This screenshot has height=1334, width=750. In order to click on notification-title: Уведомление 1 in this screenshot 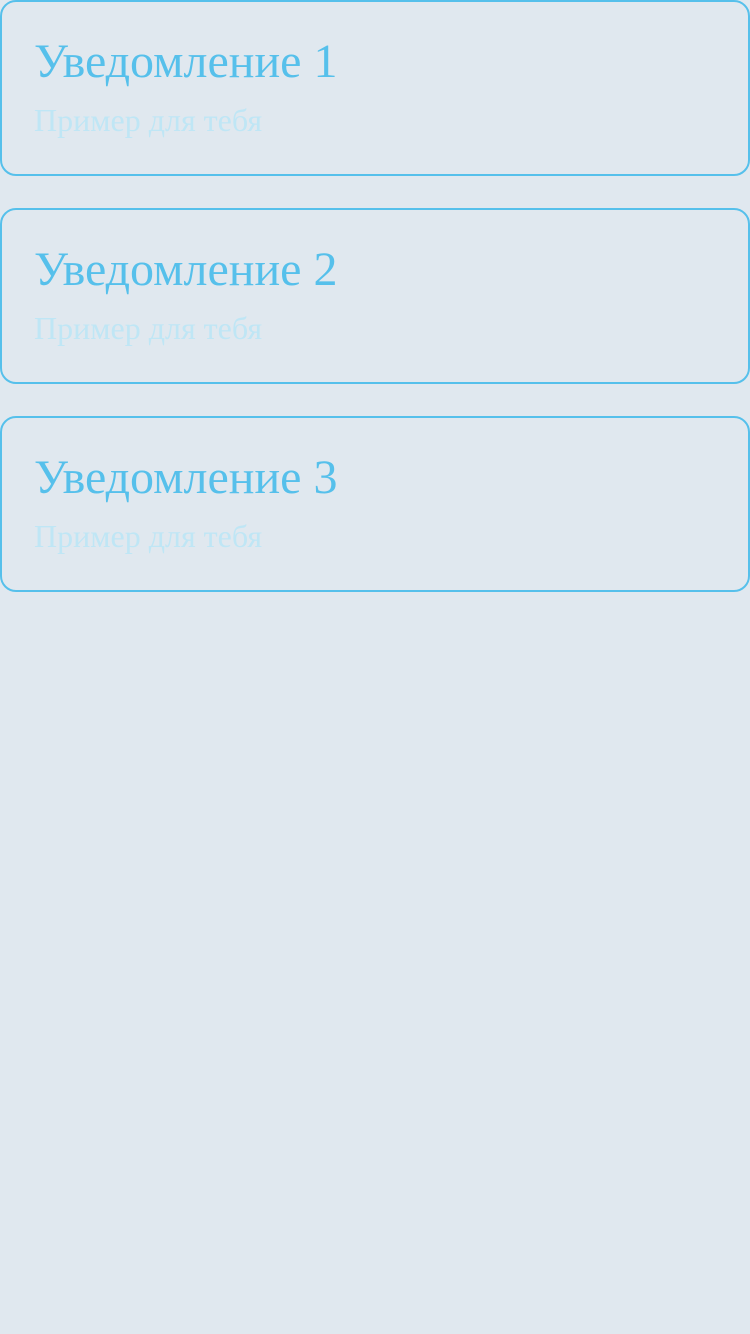, I will do `click(186, 61)`.